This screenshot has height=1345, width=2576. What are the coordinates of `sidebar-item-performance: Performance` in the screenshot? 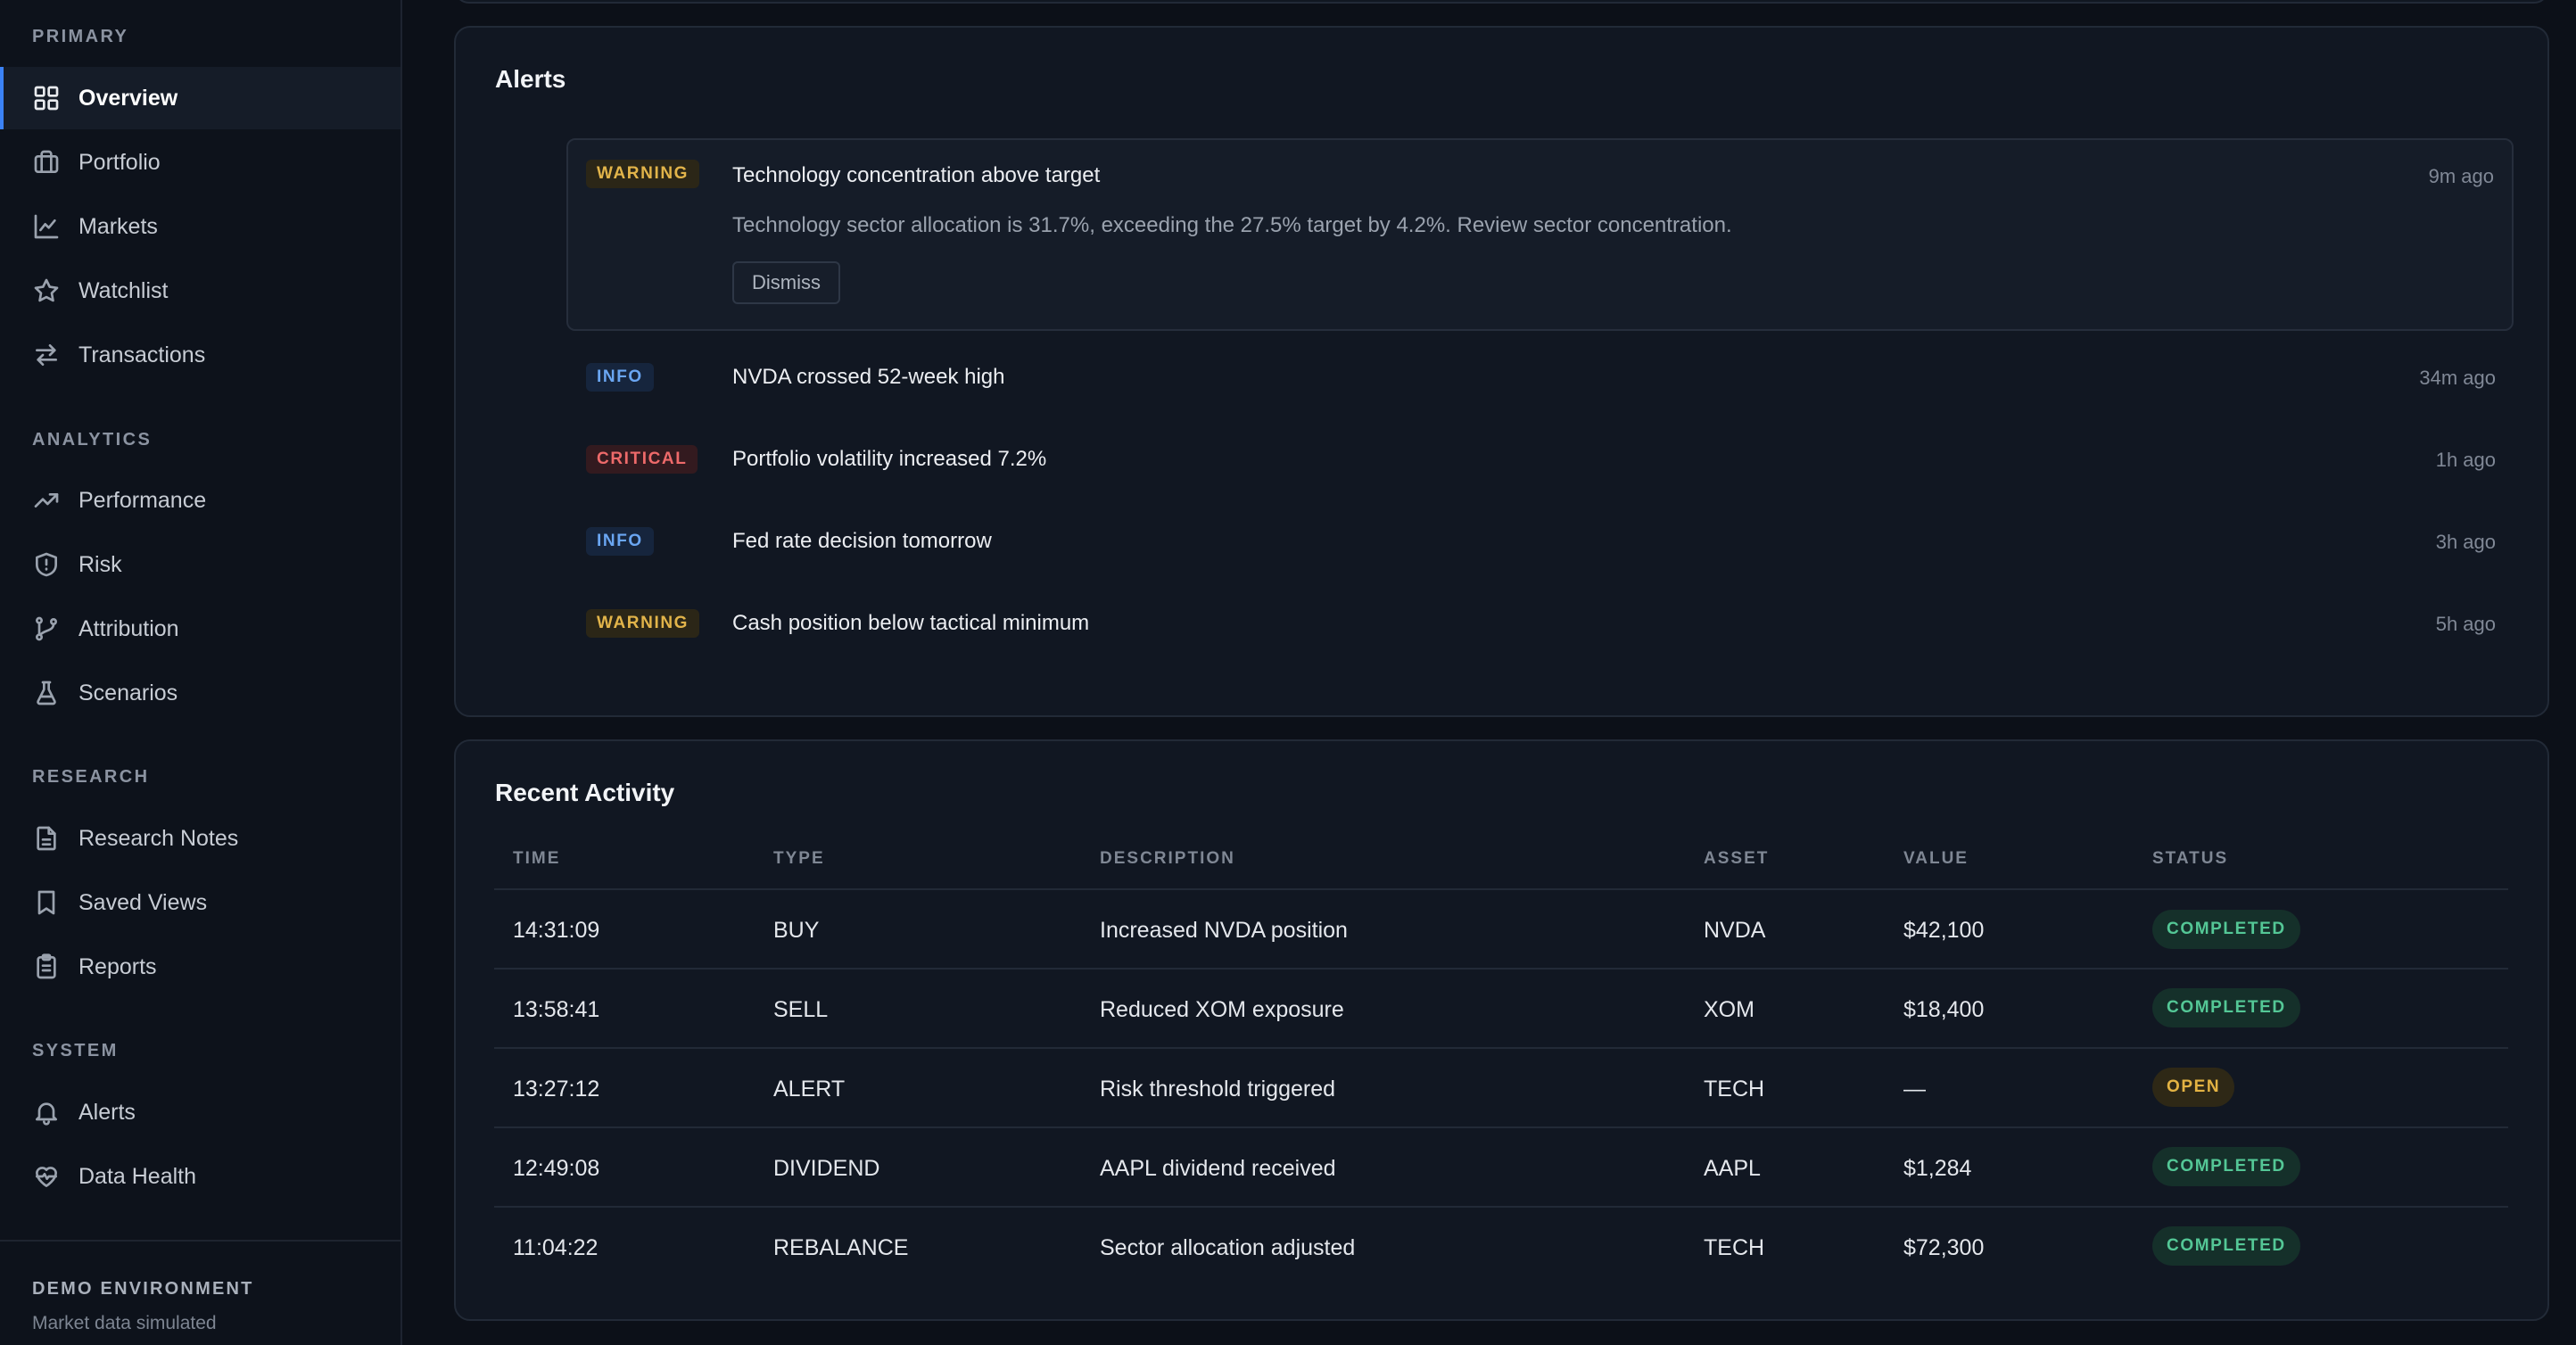 It's located at (200, 500).